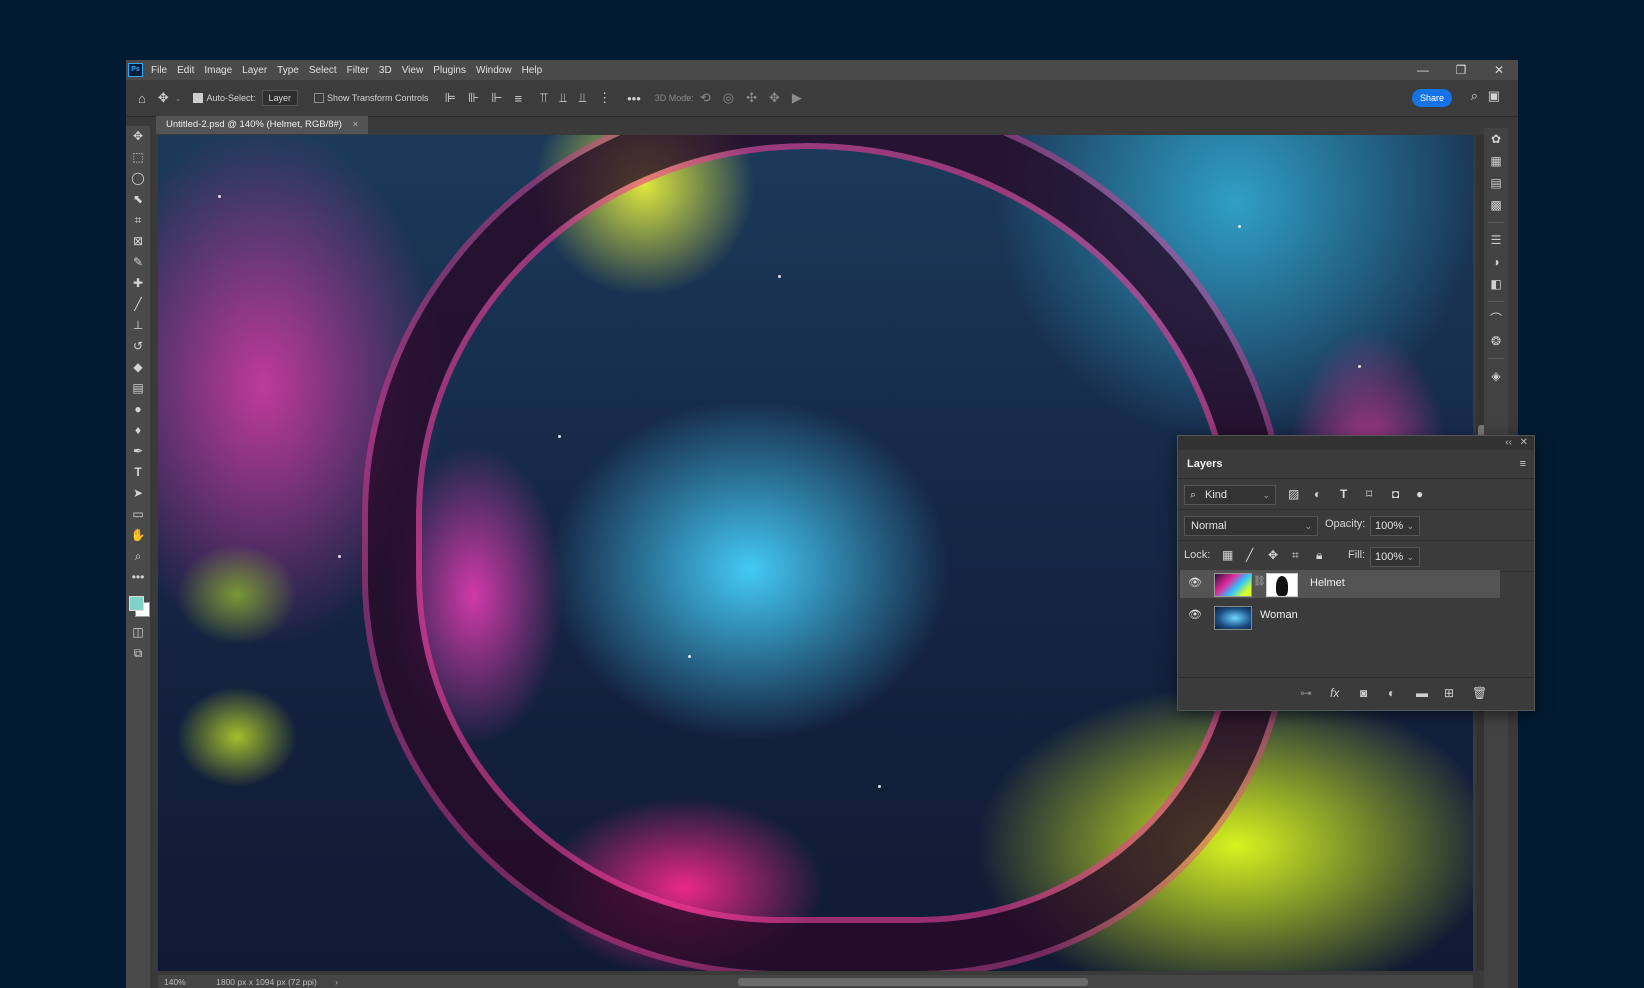 This screenshot has width=1644, height=988. What do you see at coordinates (336, 982) in the screenshot?
I see `status-arrow-icon: ›` at bounding box center [336, 982].